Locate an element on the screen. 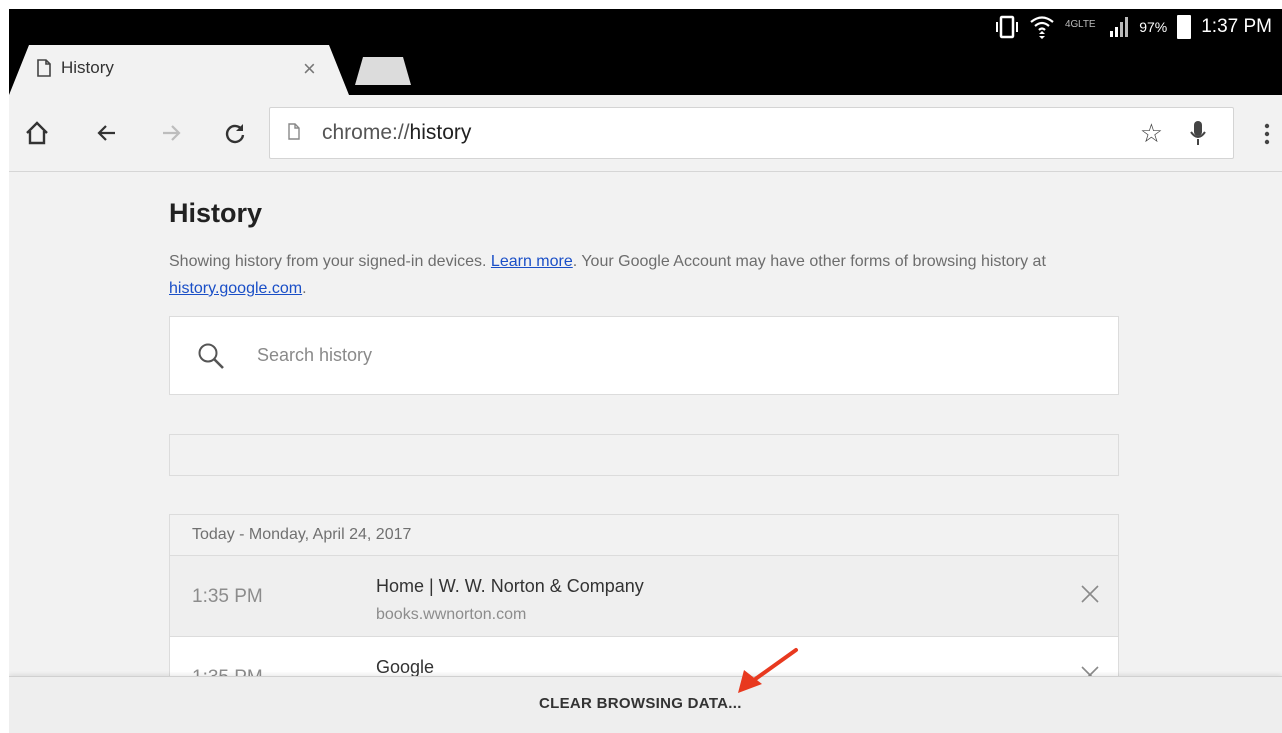 This screenshot has height=733, width=1282. search-box: Search history is located at coordinates (644, 355).